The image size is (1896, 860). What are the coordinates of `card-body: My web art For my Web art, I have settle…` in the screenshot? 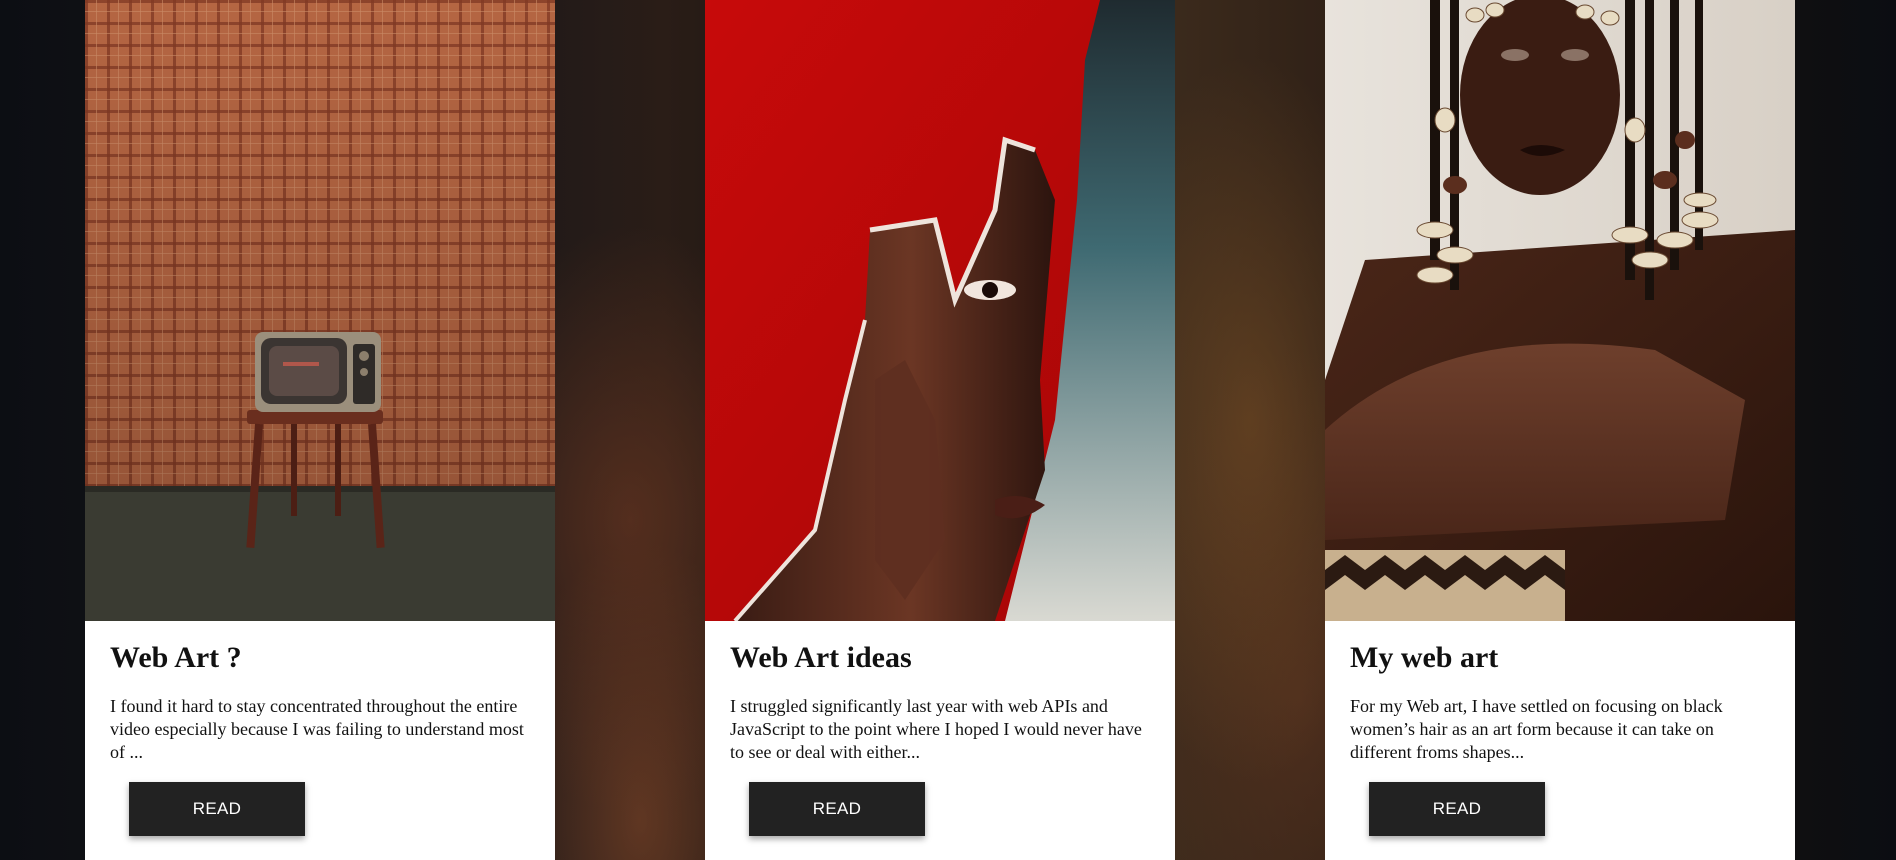 It's located at (1560, 728).